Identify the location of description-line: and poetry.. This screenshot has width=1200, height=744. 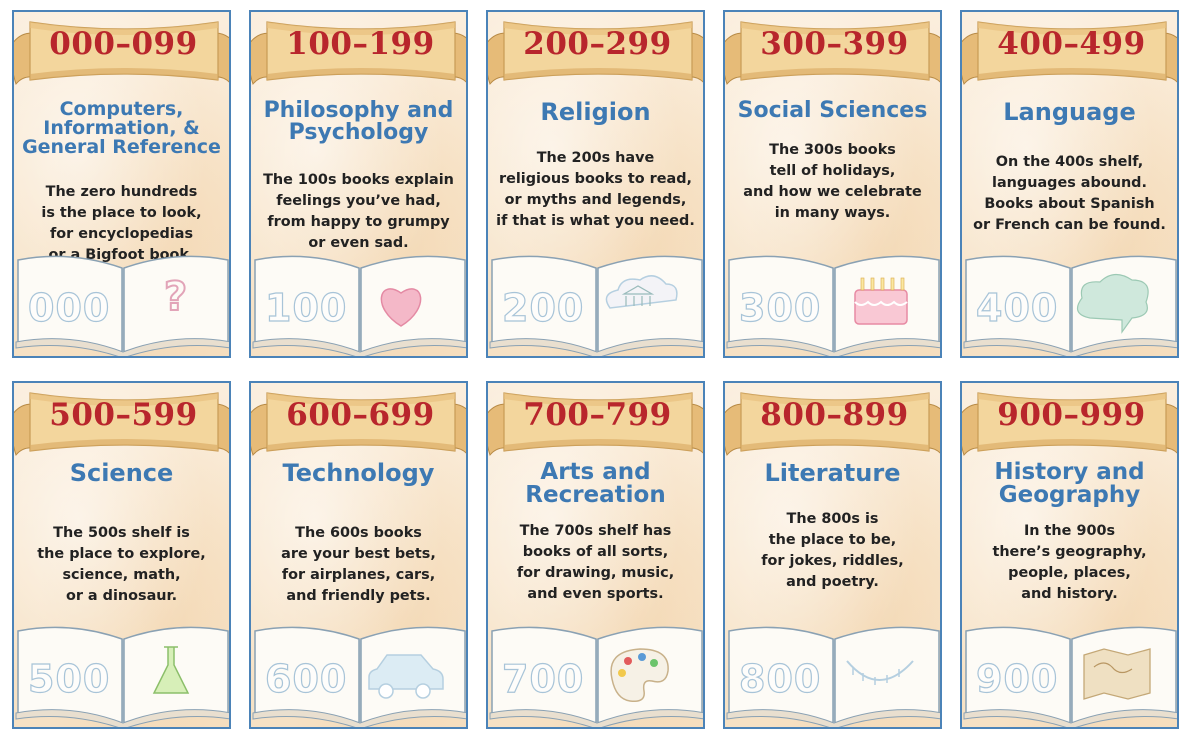
(832, 581).